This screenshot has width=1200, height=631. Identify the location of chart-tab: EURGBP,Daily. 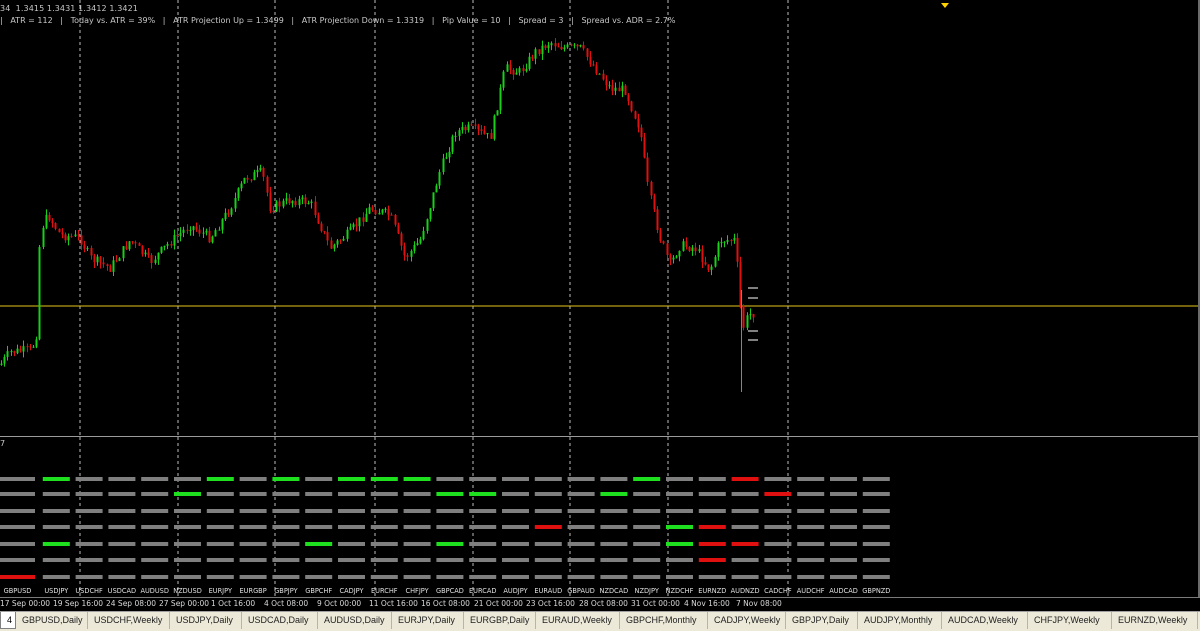
(500, 620).